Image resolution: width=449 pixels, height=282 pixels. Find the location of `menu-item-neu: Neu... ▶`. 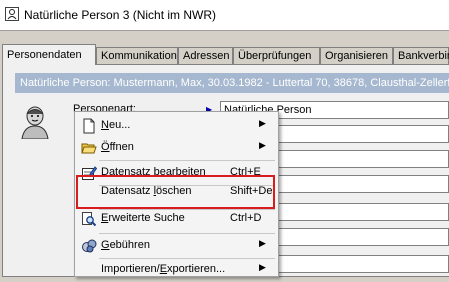

menu-item-neu: Neu... ▶ is located at coordinates (176, 126).